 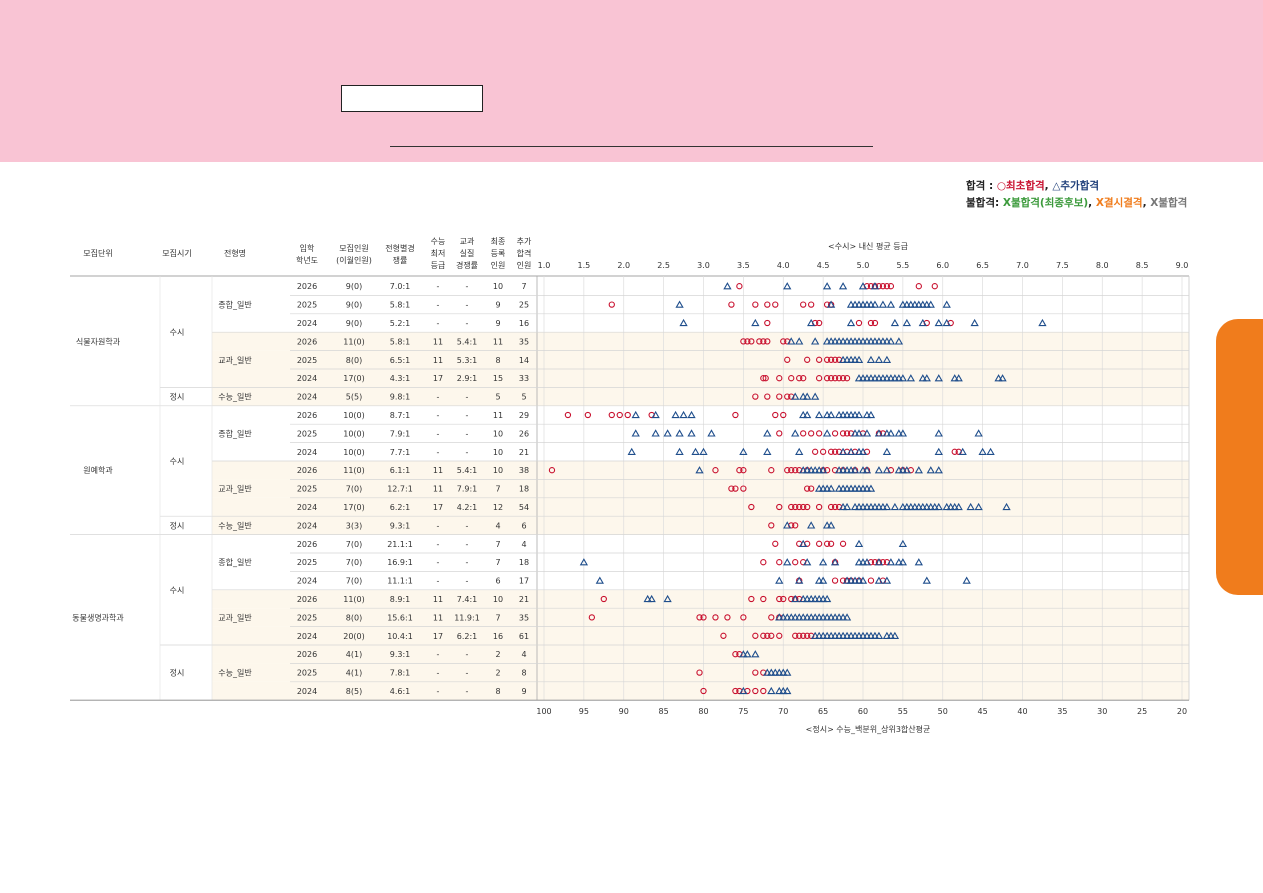 What do you see at coordinates (400, 415) in the screenshot?
I see `cell-ratio: 8.7:1` at bounding box center [400, 415].